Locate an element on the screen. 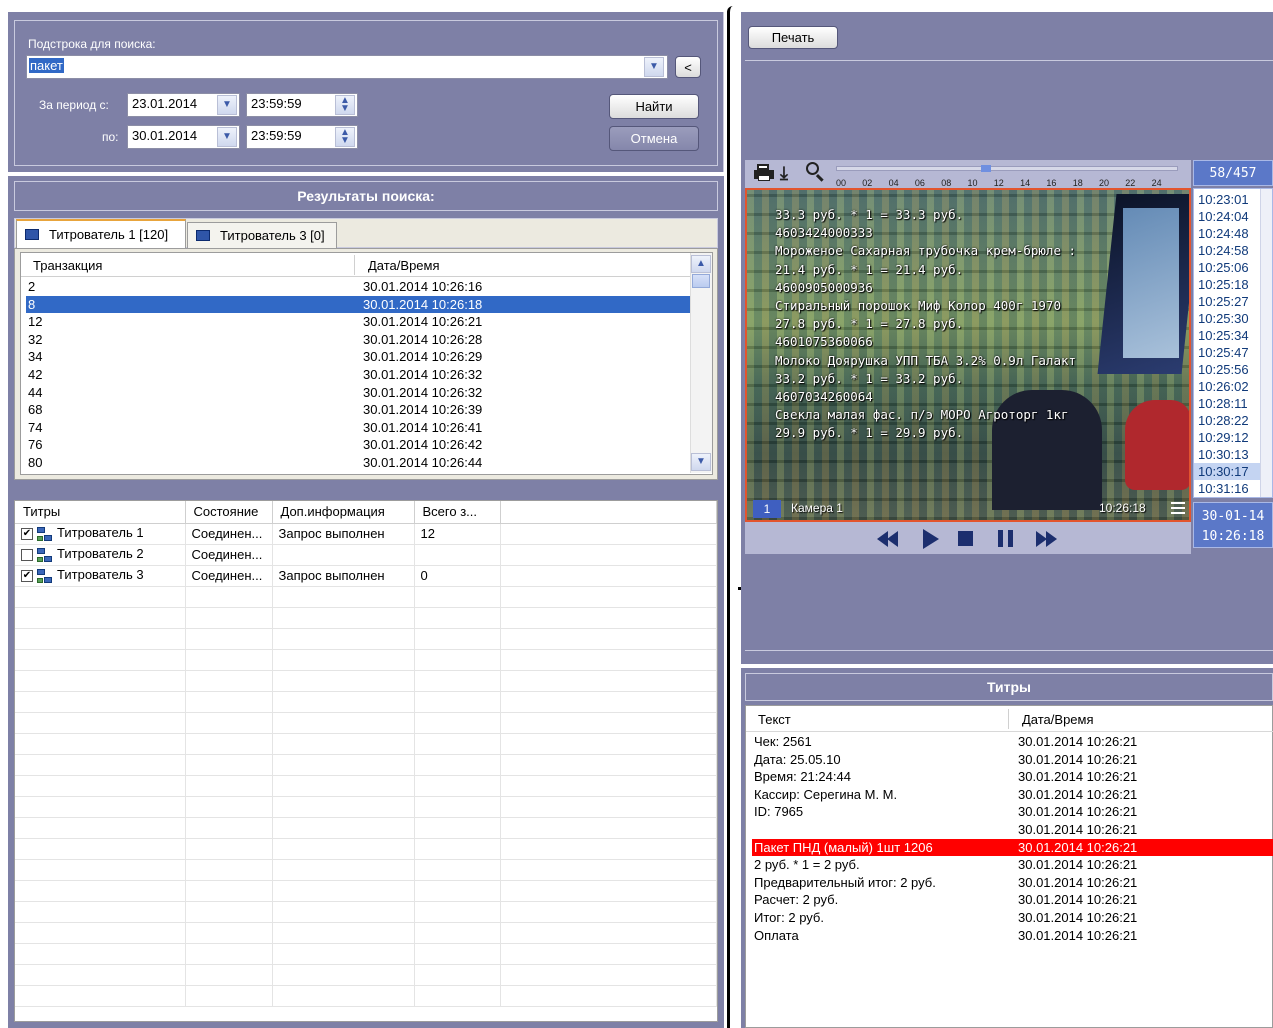 The height and width of the screenshot is (1028, 1273). table-row: 2 30.01.2014 10:26:16 is located at coordinates (358, 287).